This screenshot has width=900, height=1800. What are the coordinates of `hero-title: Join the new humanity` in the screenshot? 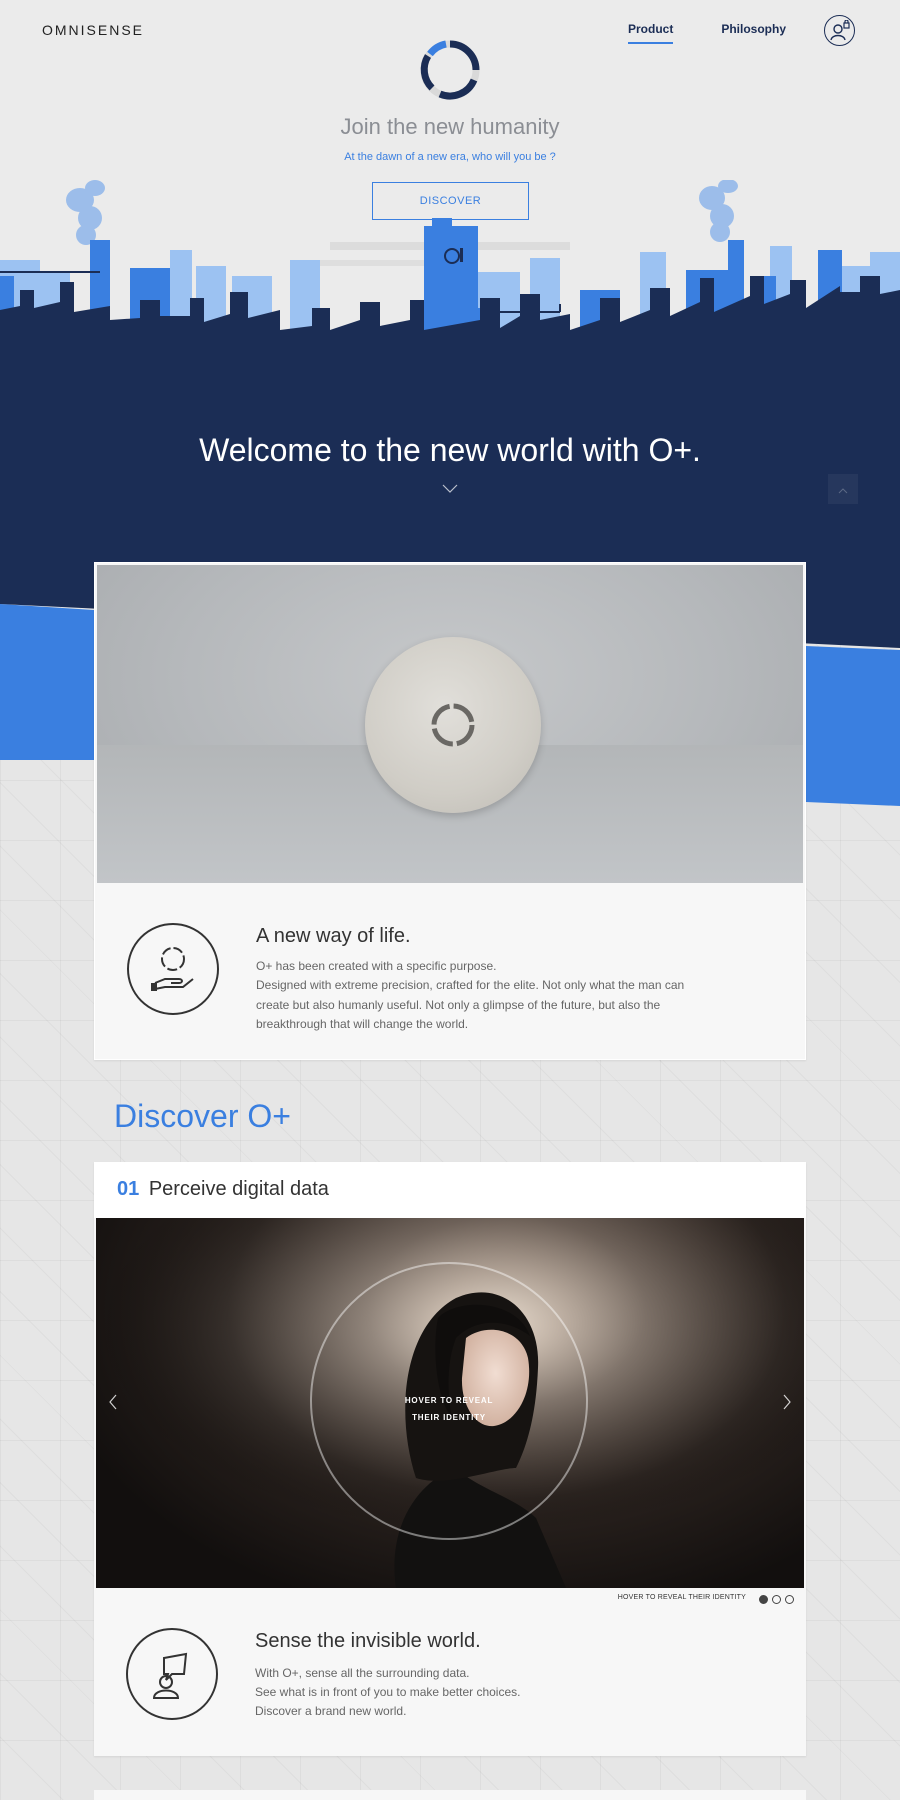 It's located at (450, 126).